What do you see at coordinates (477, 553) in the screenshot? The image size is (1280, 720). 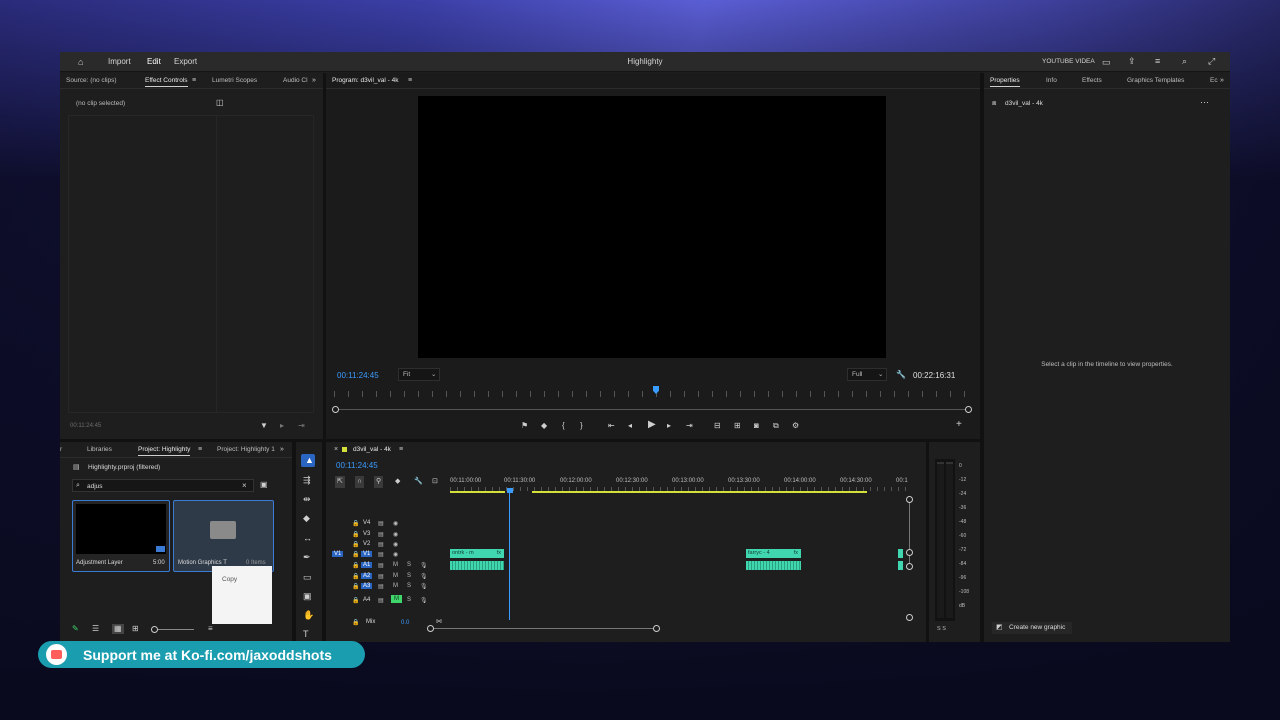 I see `video-clip: ontrk - m fx` at bounding box center [477, 553].